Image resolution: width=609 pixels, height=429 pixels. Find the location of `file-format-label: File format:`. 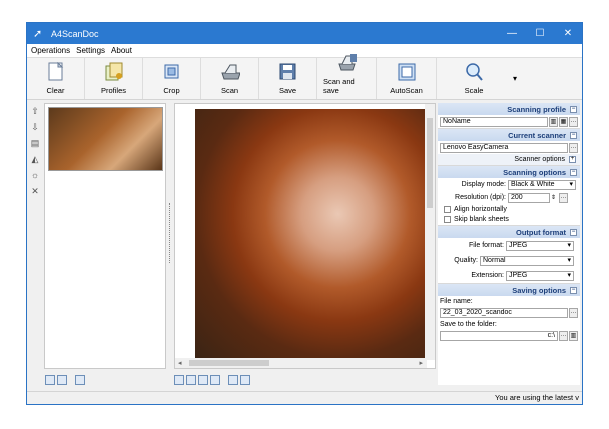

file-format-label: File format: is located at coordinates (486, 245).